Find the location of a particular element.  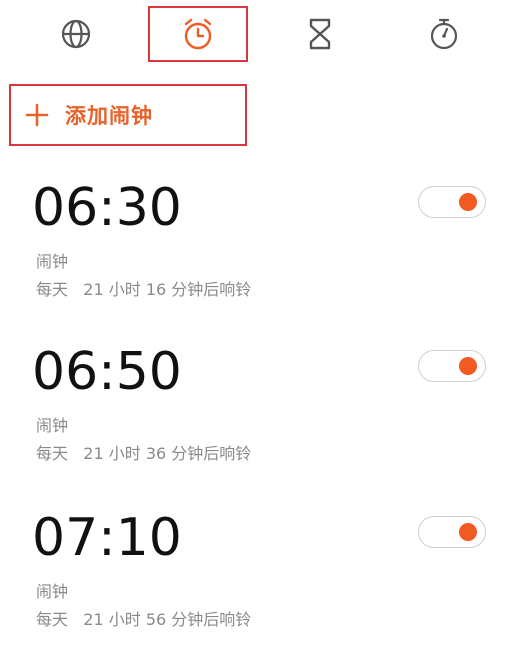

tab-stopwatch is located at coordinates (444, 34).